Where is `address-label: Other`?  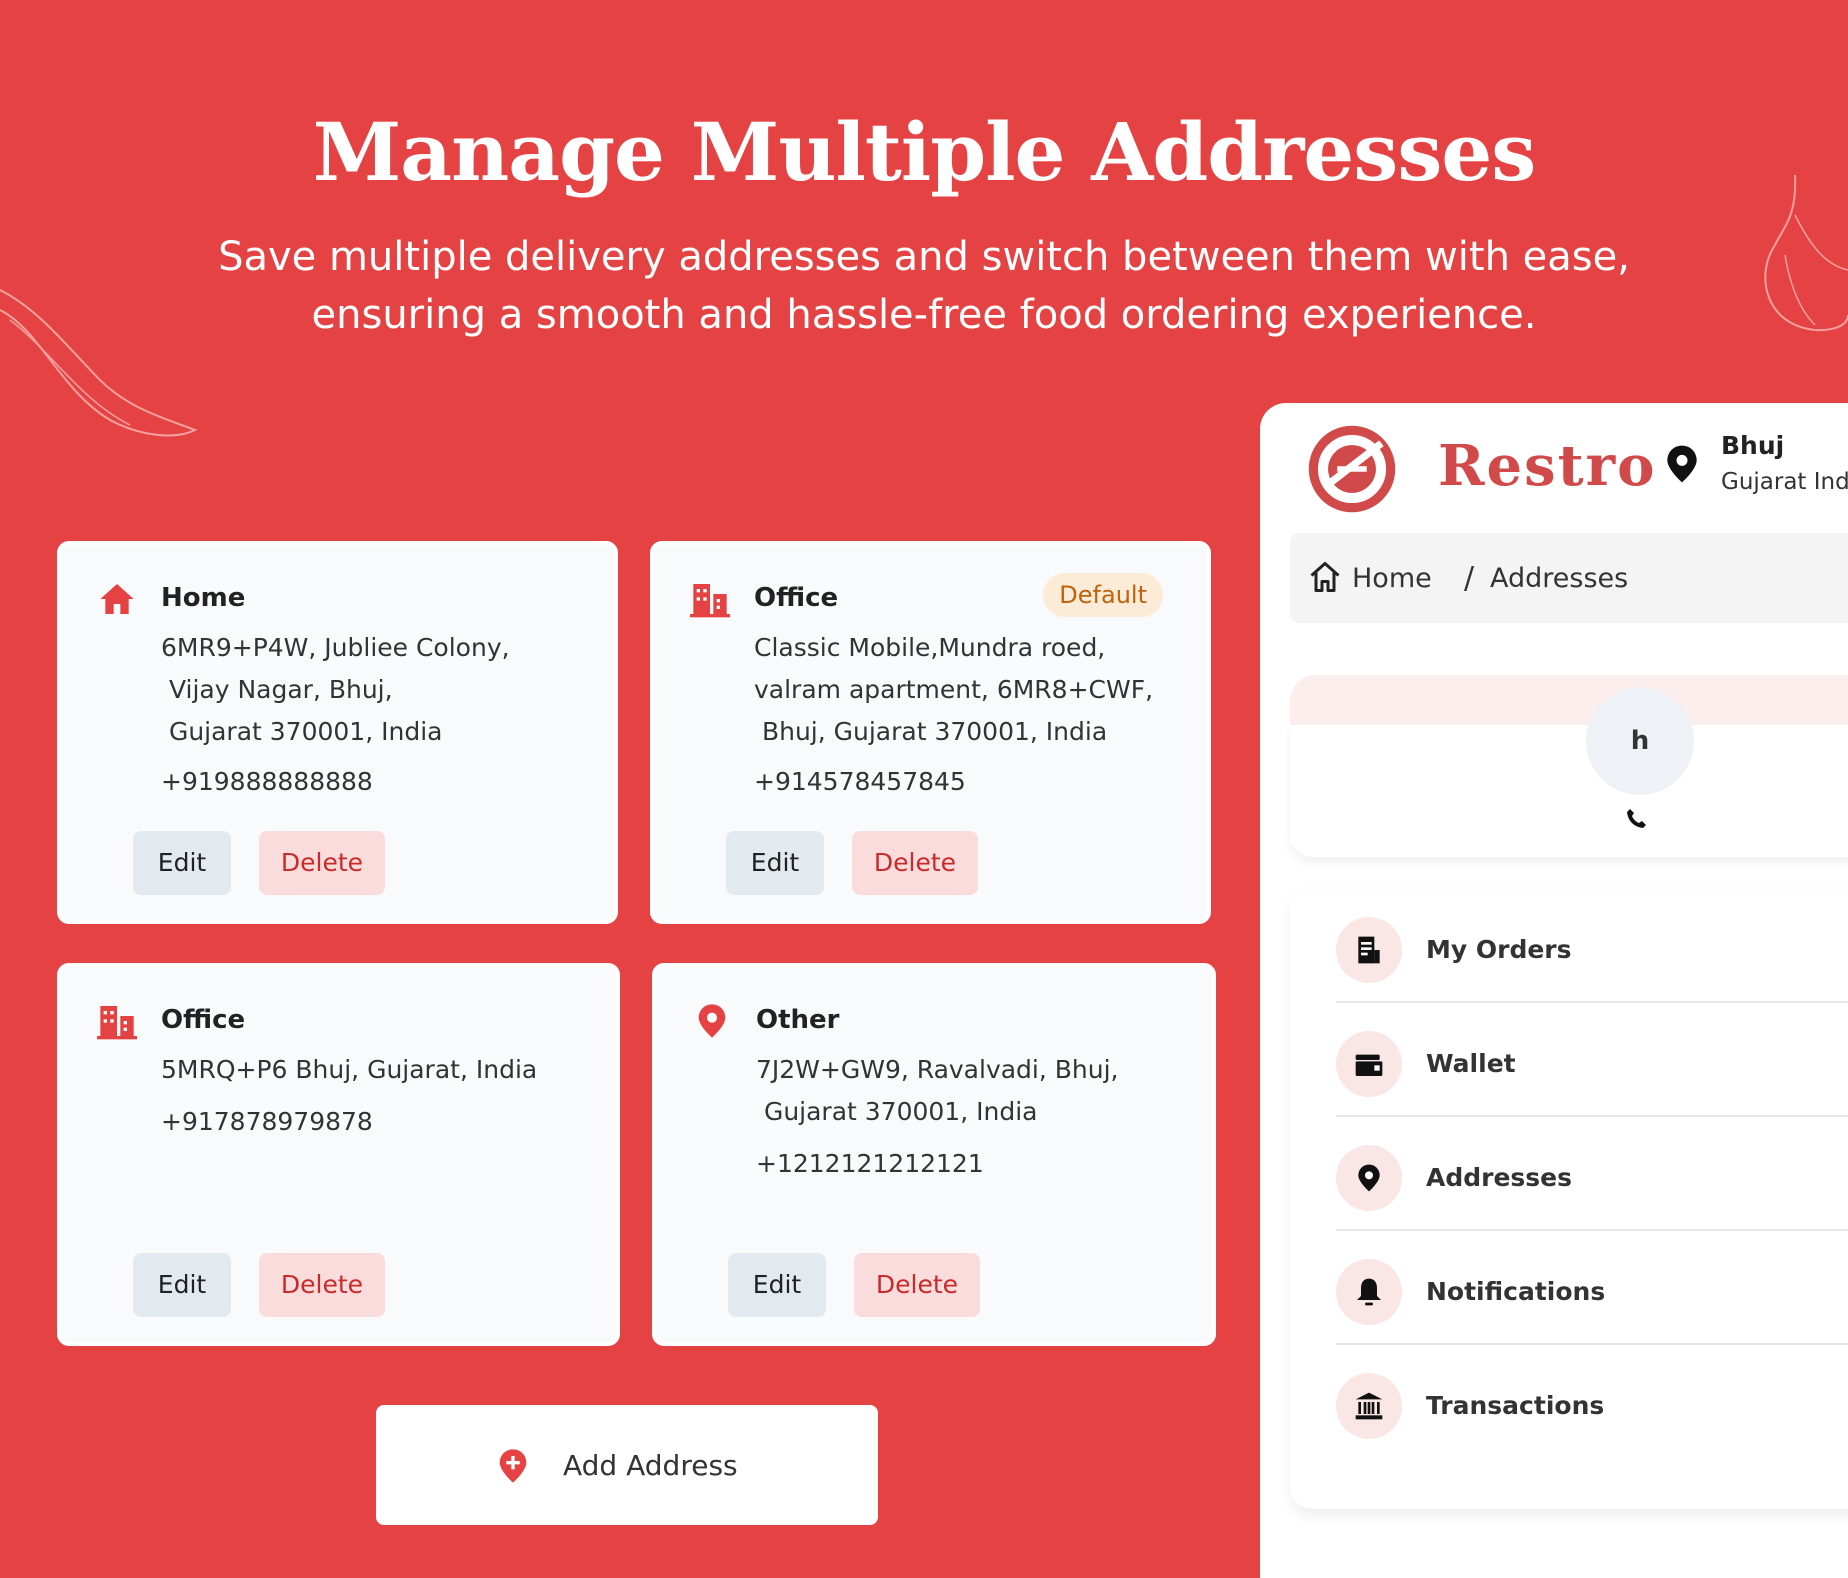 address-label: Other is located at coordinates (798, 1020).